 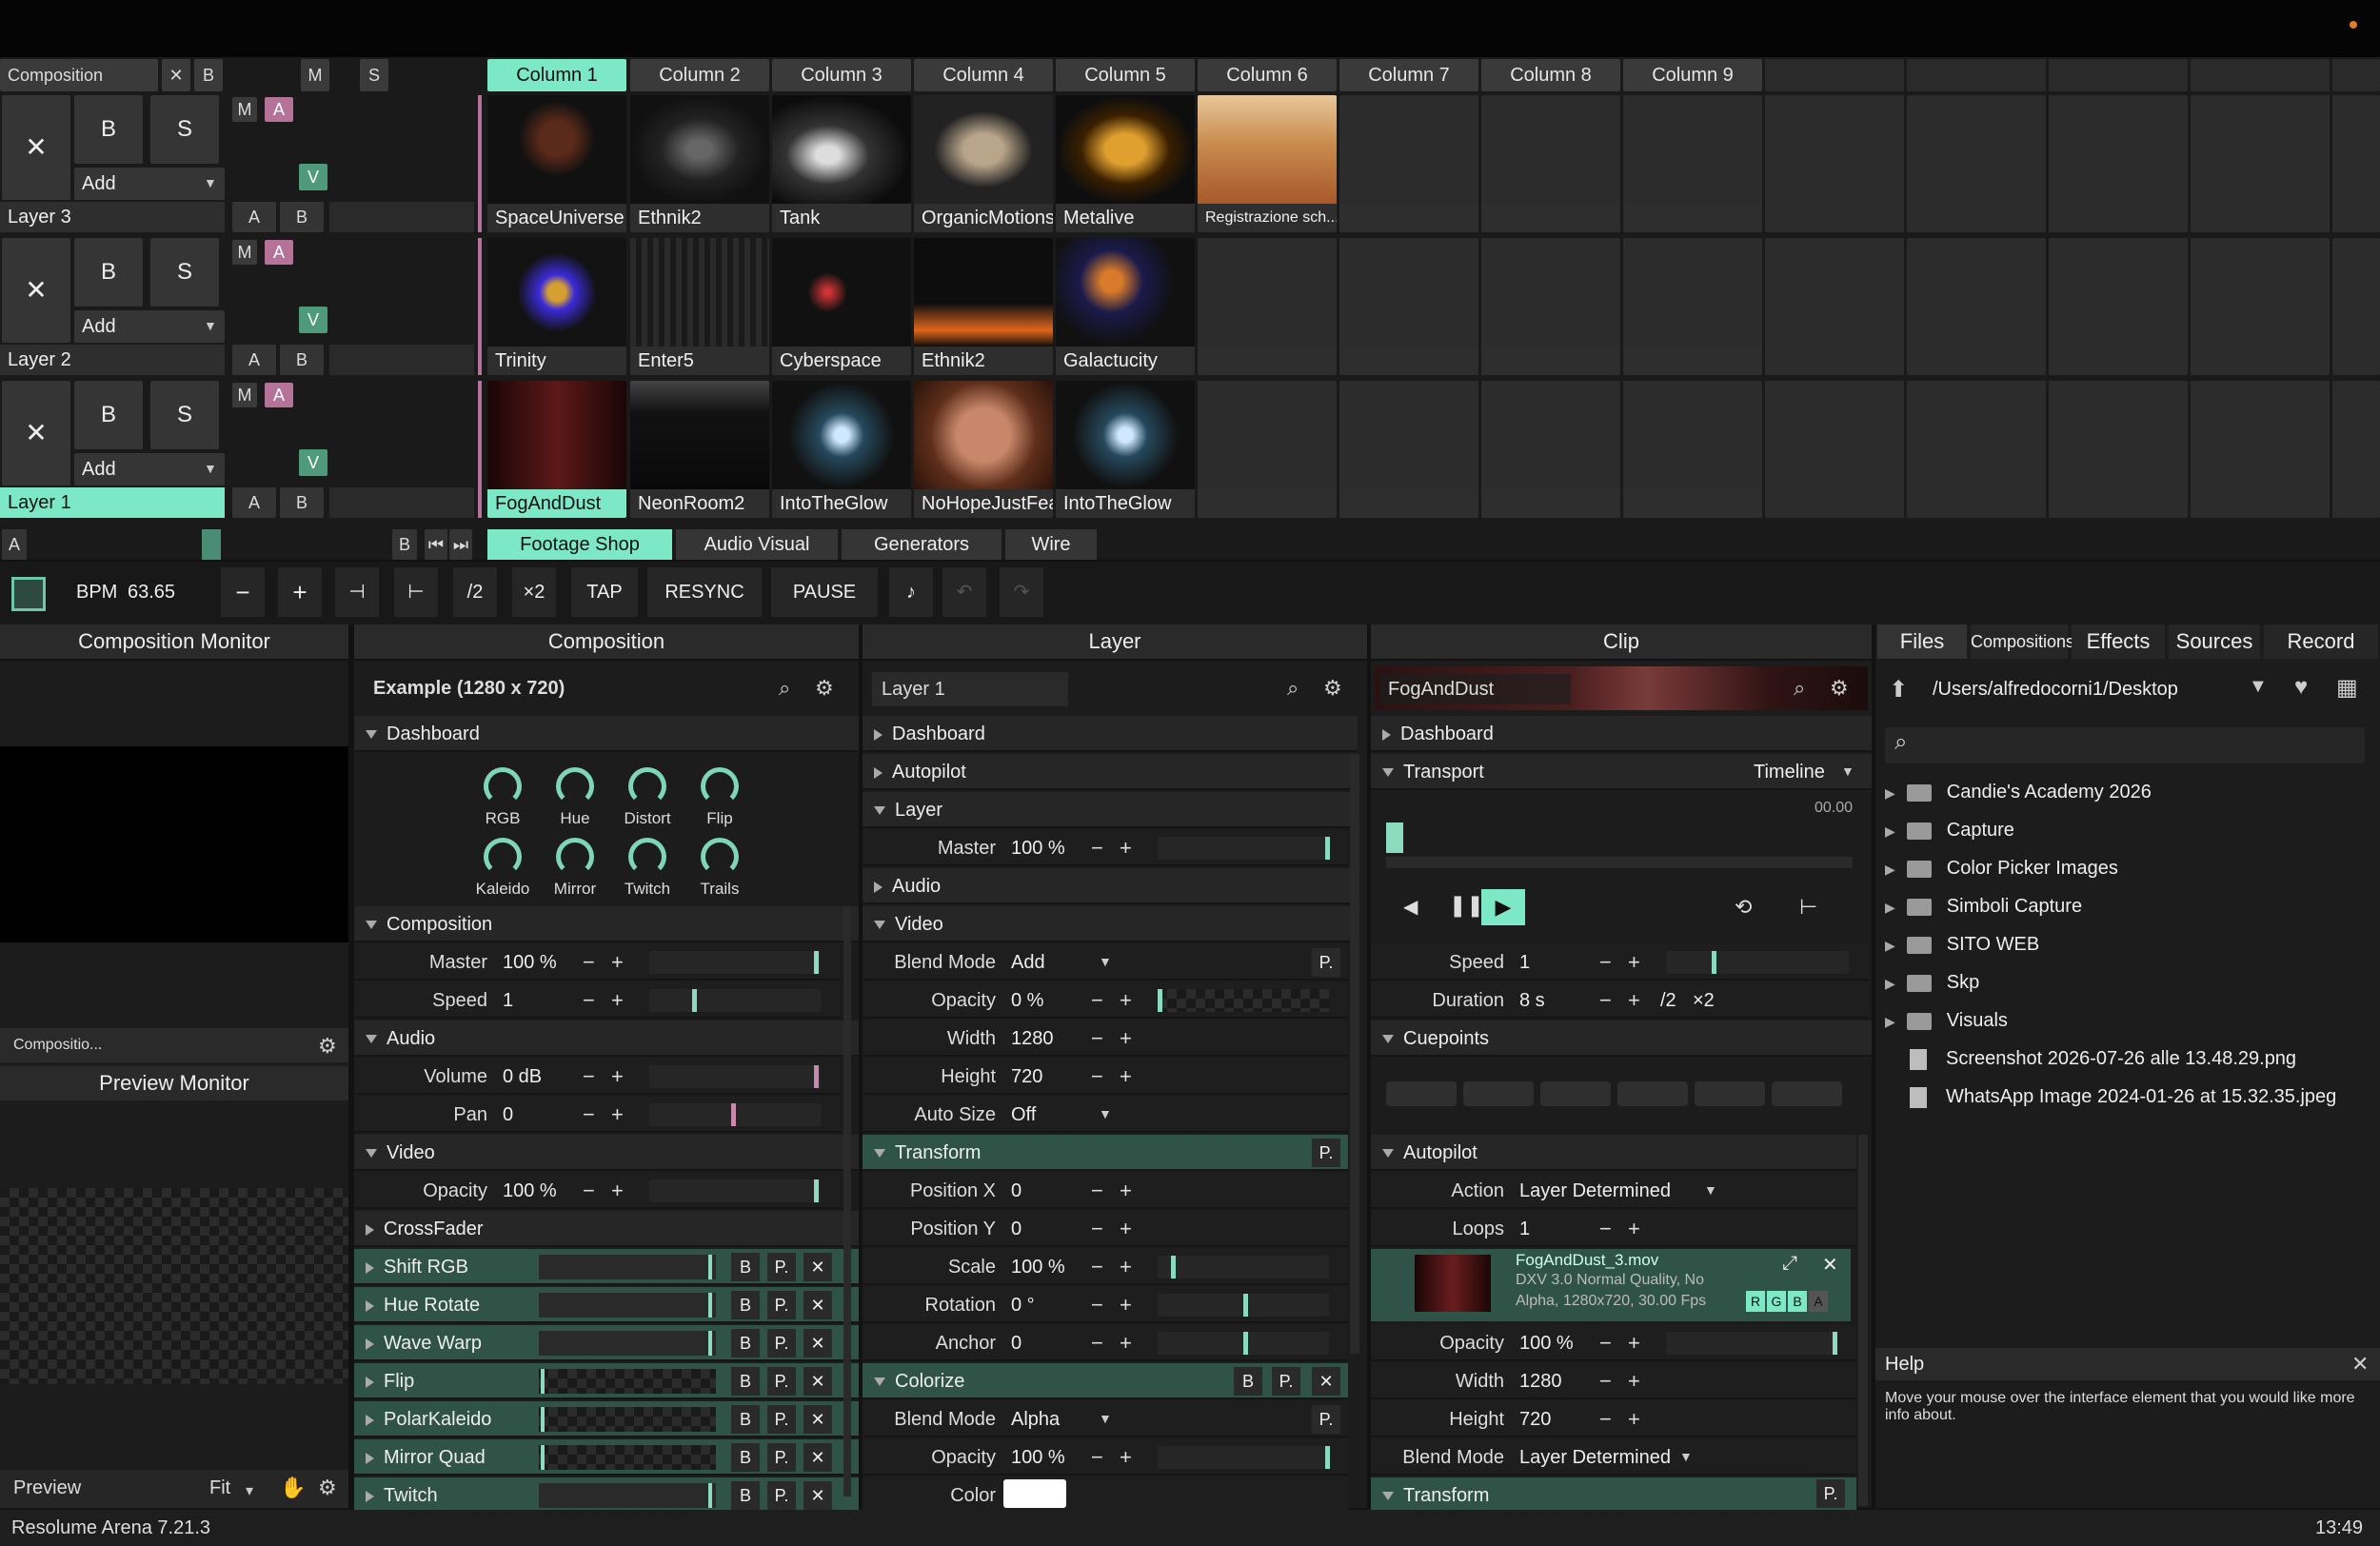 I want to click on comp-volume-slider, so click(x=735, y=1076).